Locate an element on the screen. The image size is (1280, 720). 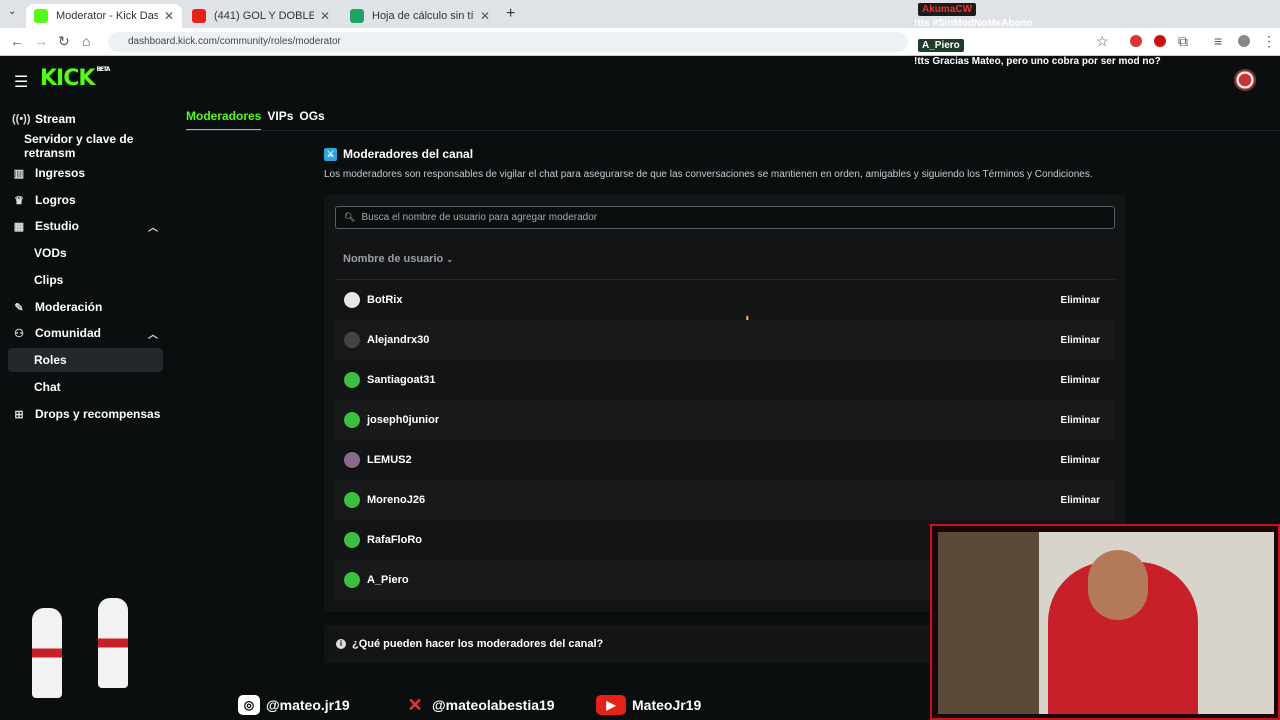
moderator-row: Santiagoat31 Eliminar is located at coordinates (725, 380).